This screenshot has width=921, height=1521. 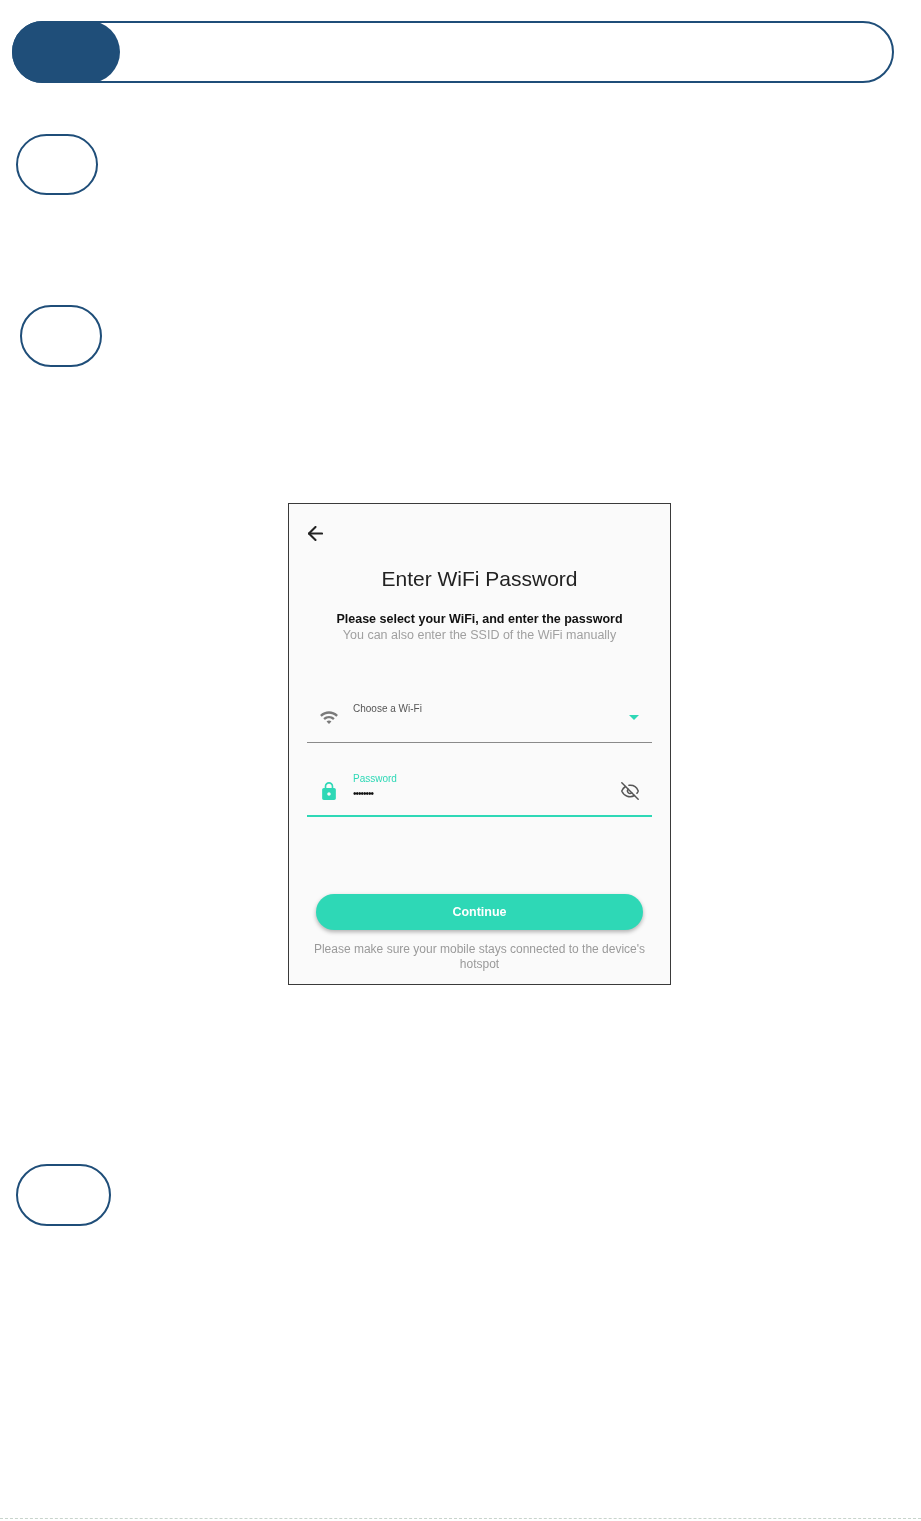 I want to click on password-field: Password ••••••••, so click(x=479, y=792).